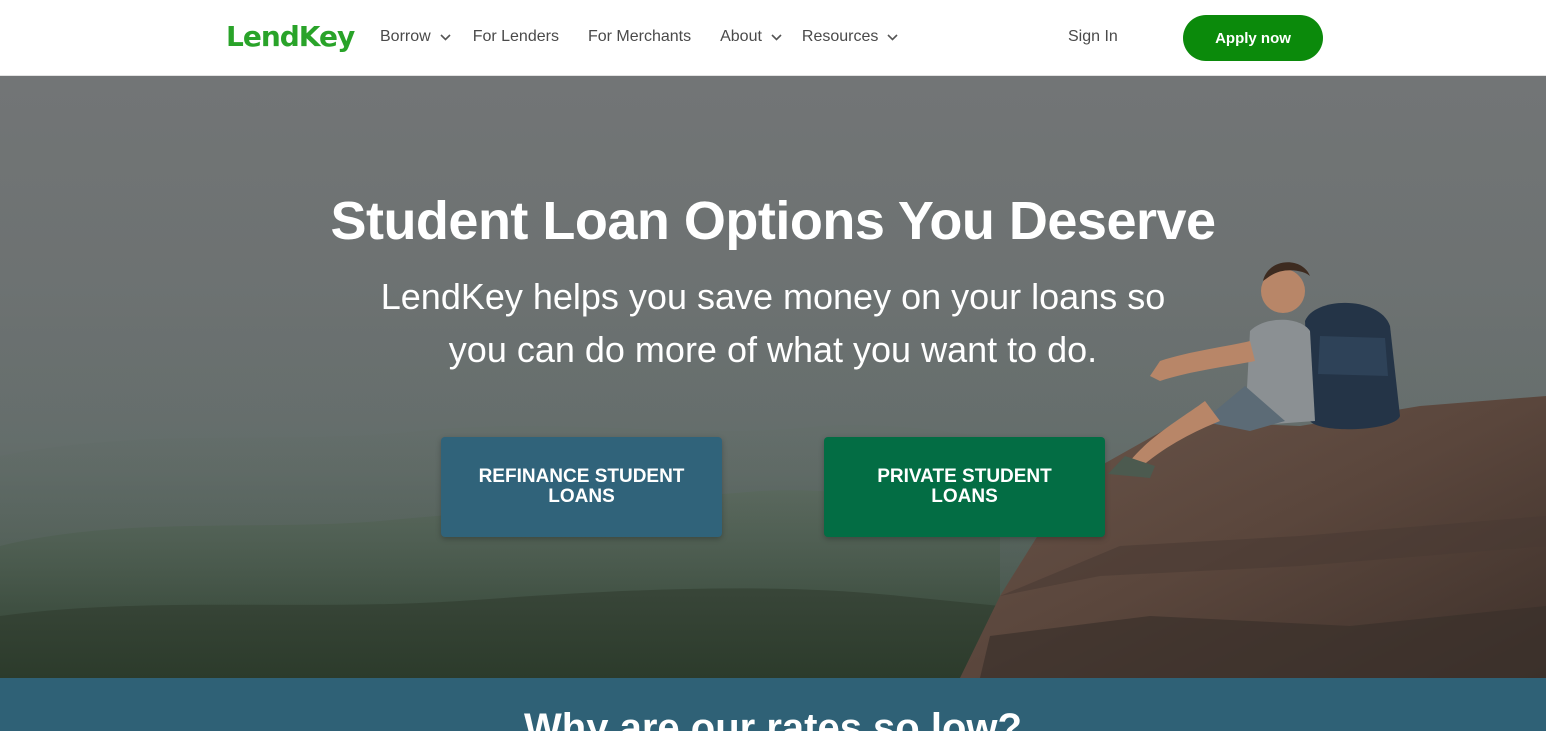  I want to click on nav-item-for-lenders: For Lenders, so click(516, 37).